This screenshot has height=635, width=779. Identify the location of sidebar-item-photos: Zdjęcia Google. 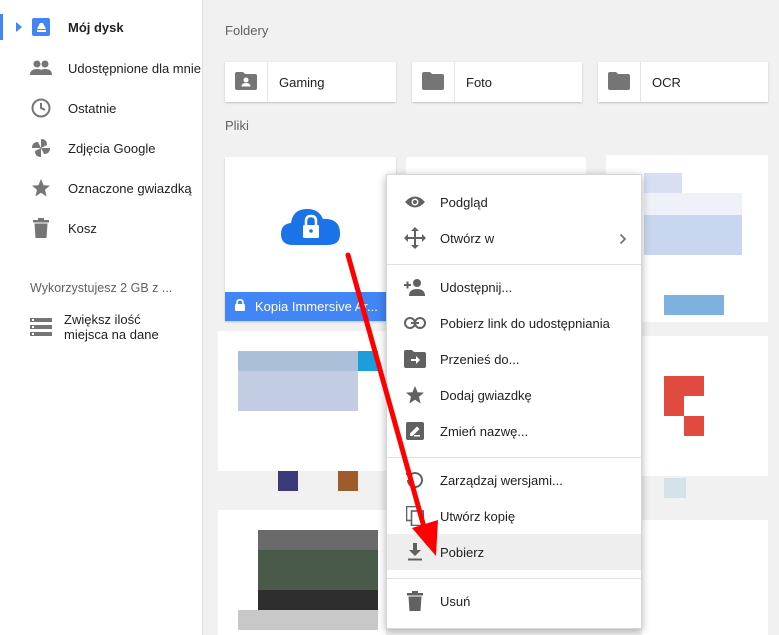
(101, 148).